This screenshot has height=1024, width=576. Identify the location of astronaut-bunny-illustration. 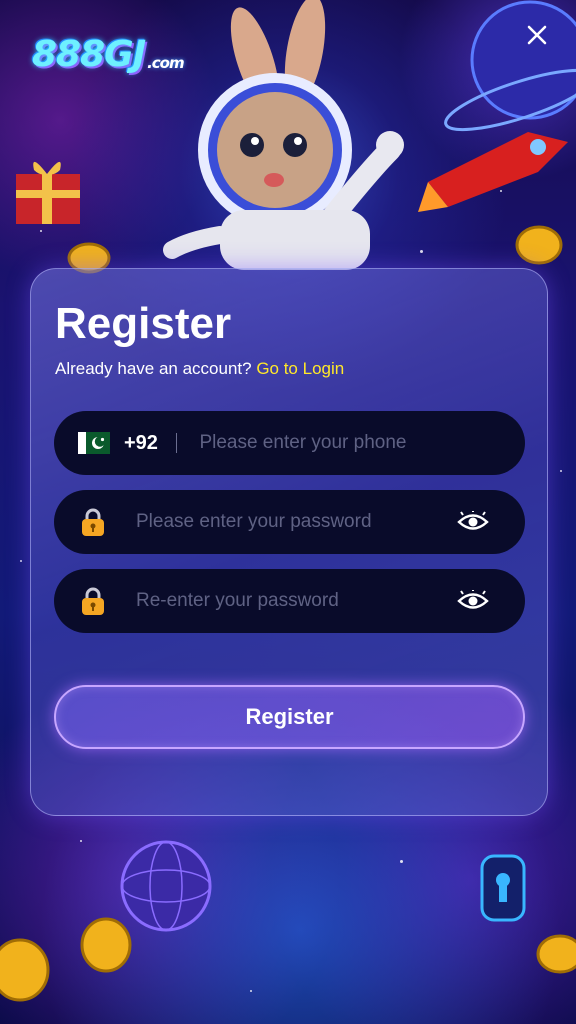
(283, 135).